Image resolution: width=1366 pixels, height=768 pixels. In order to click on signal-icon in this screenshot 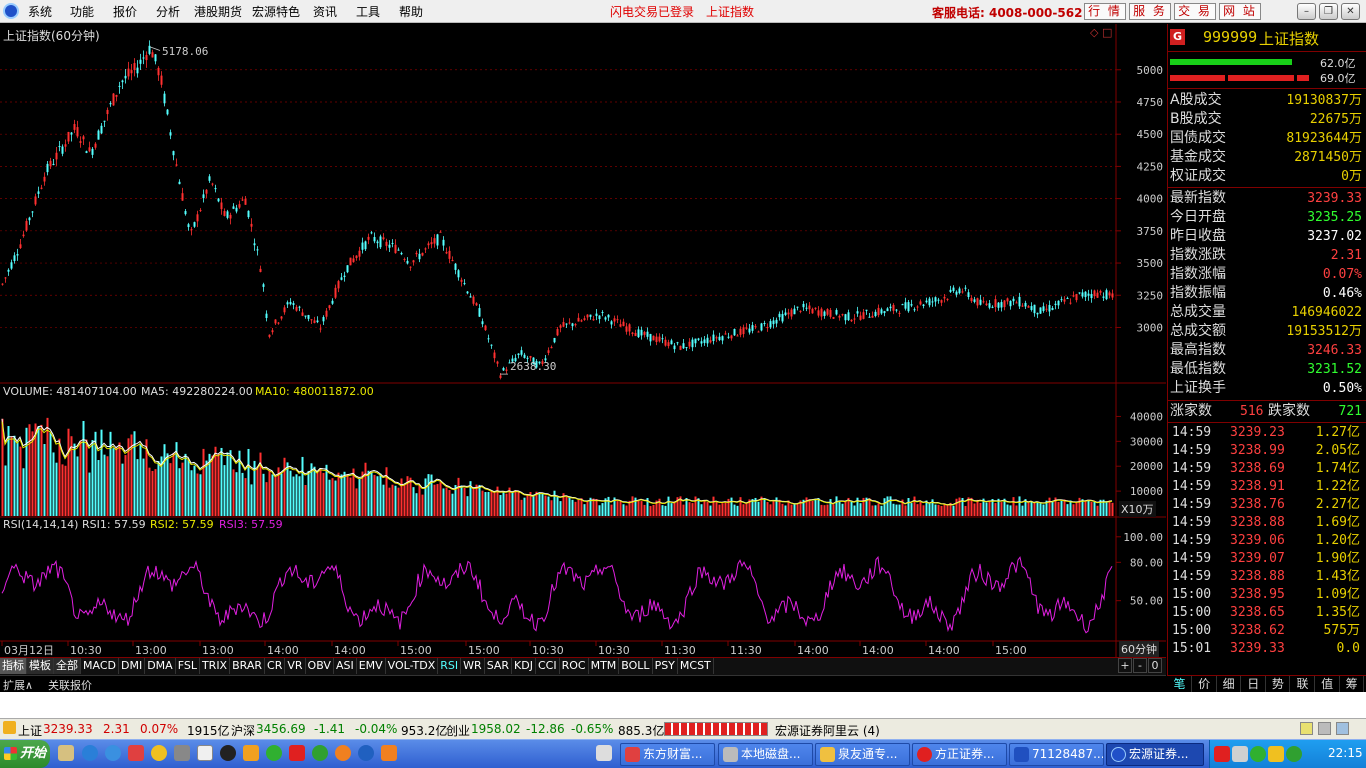, I will do `click(1324, 728)`.